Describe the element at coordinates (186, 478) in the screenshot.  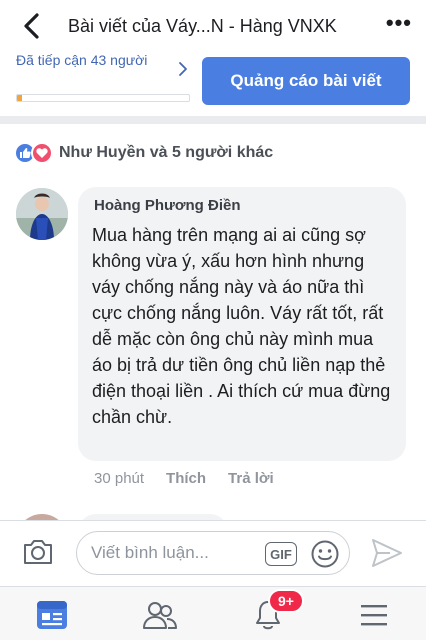
I see `like-comment-link: Thích` at that location.